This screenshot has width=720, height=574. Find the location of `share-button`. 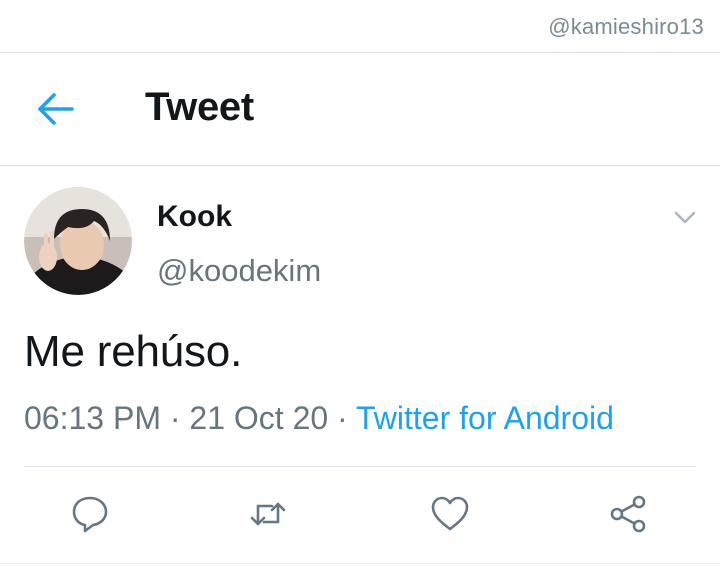

share-button is located at coordinates (628, 514).